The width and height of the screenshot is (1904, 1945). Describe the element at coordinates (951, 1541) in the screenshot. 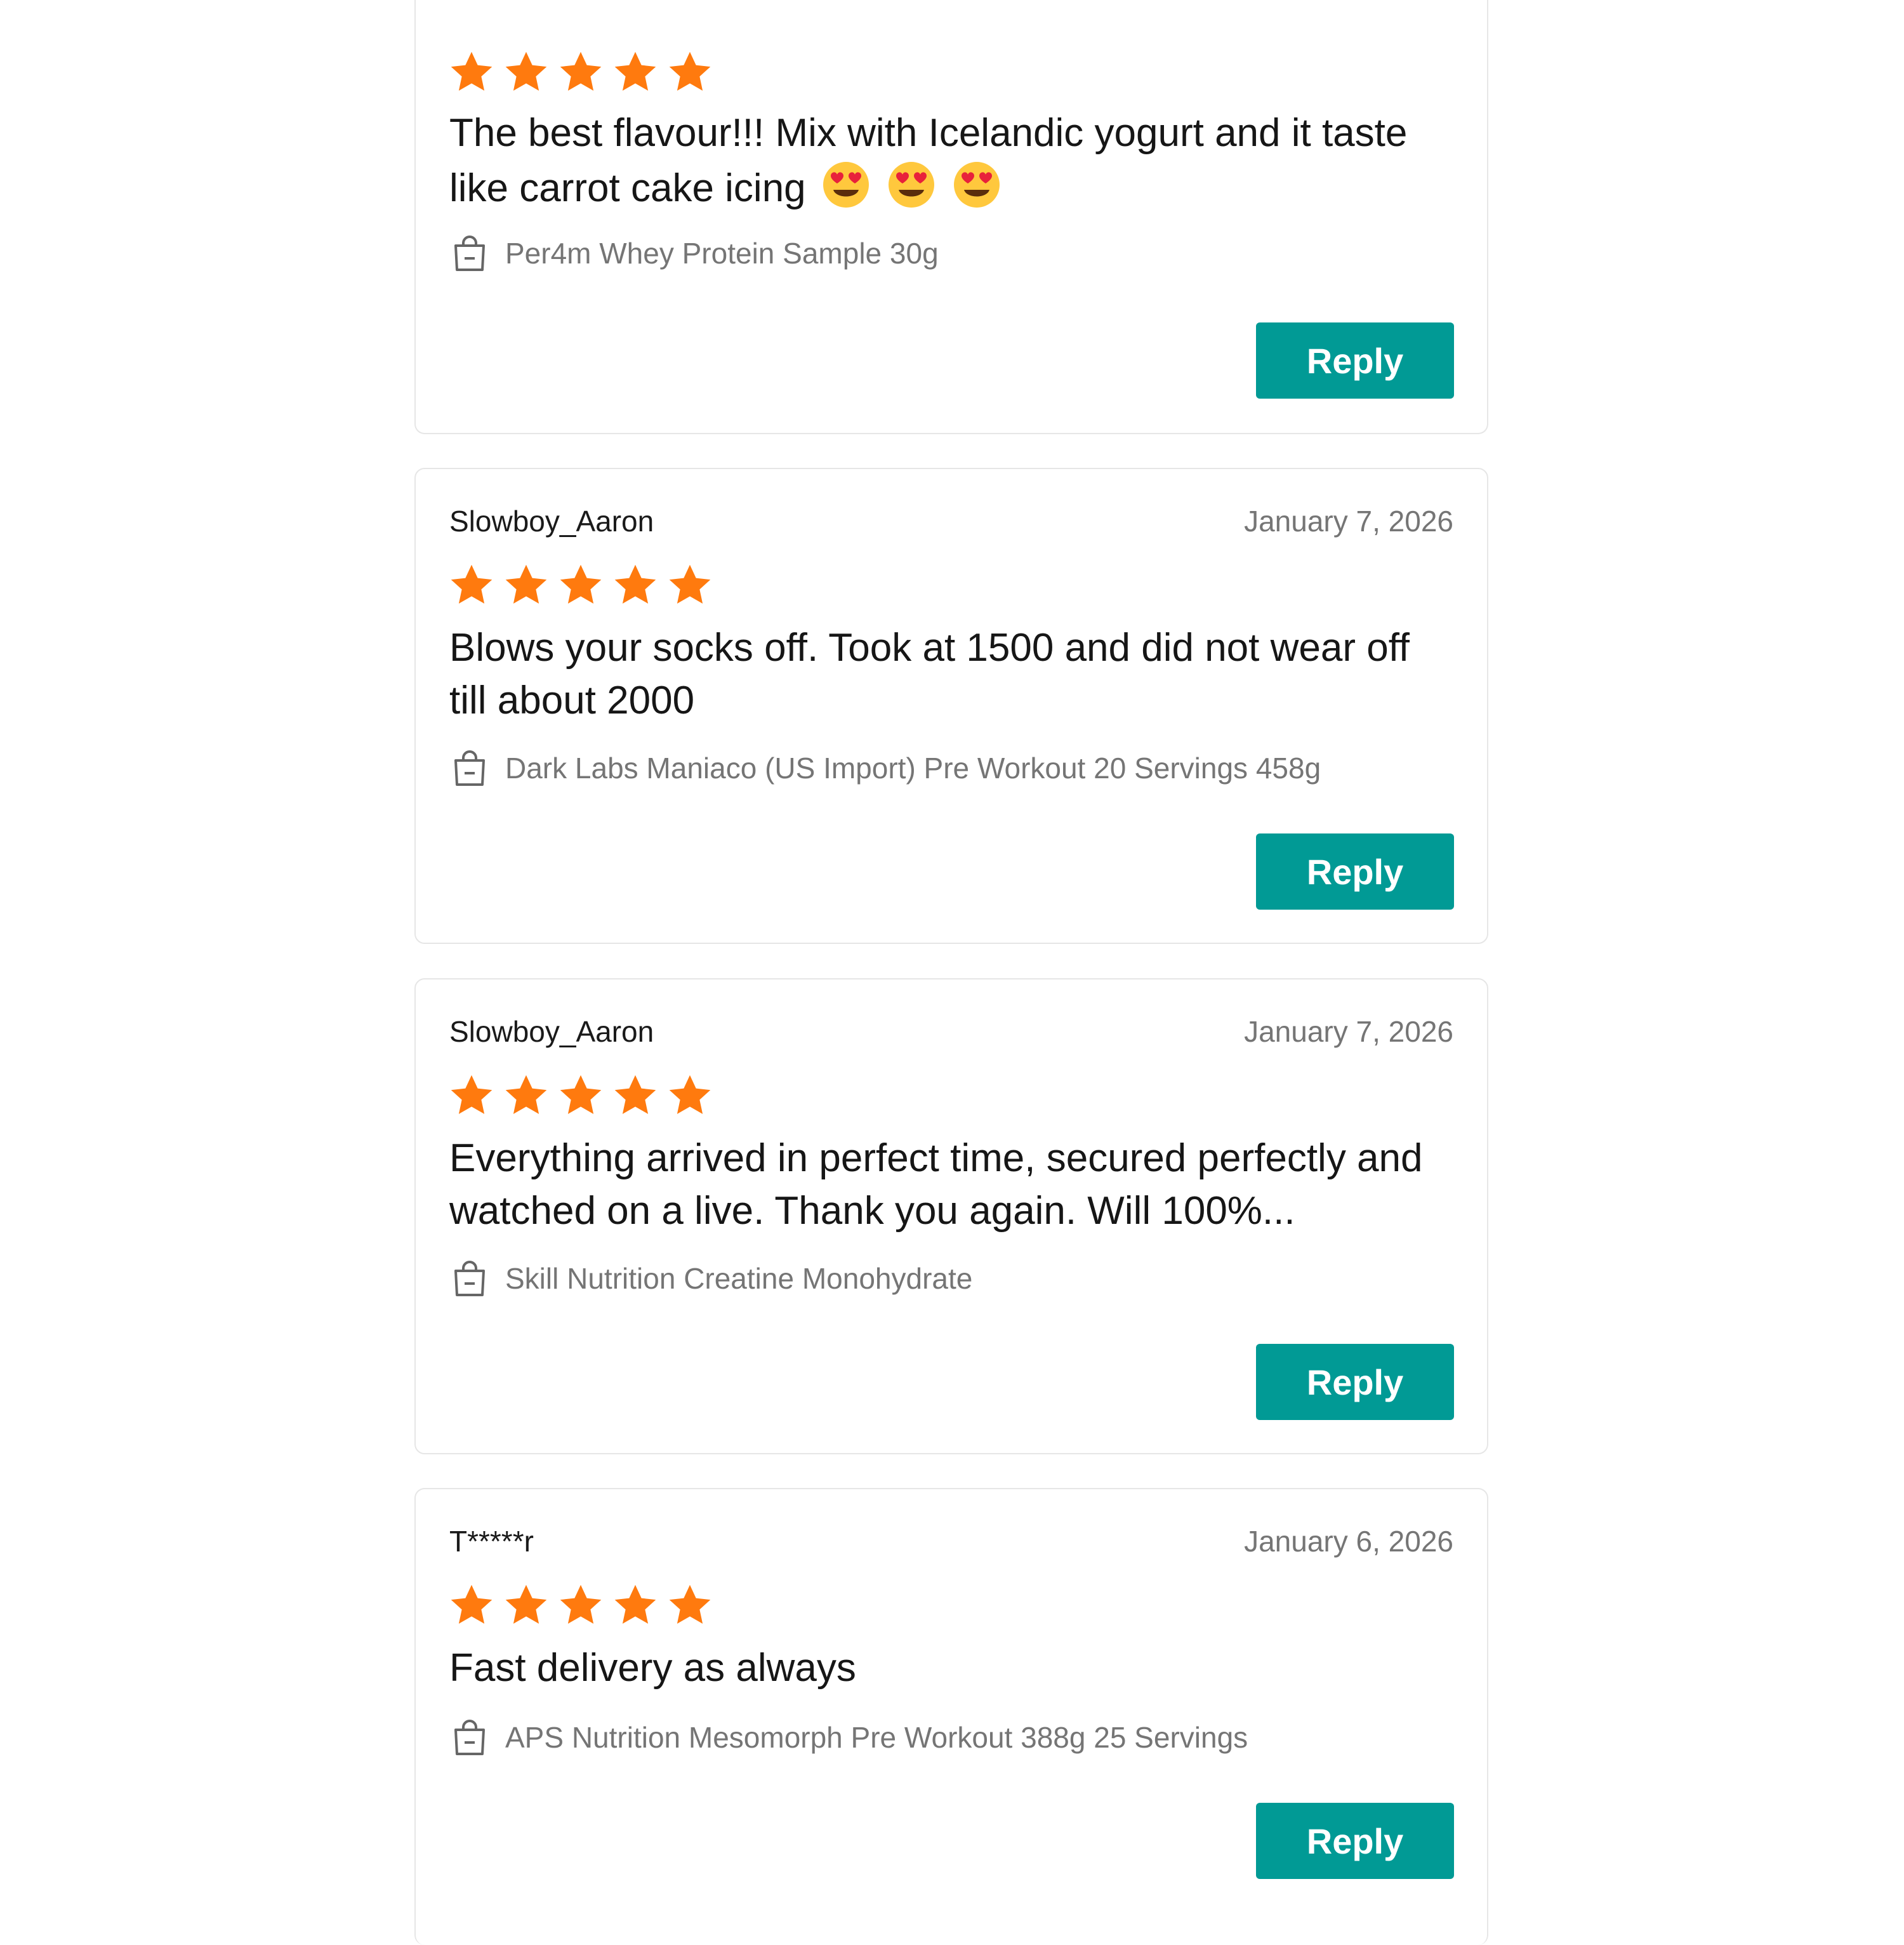

I see `review-header: T*****r January 6, 2026` at that location.